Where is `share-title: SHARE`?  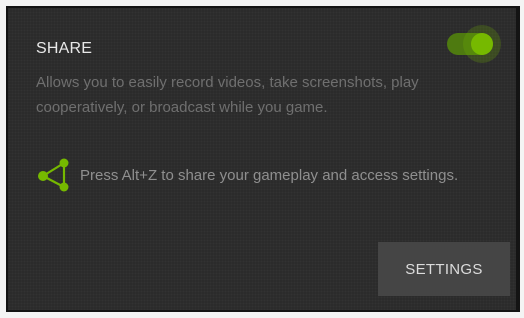
share-title: SHARE is located at coordinates (64, 48).